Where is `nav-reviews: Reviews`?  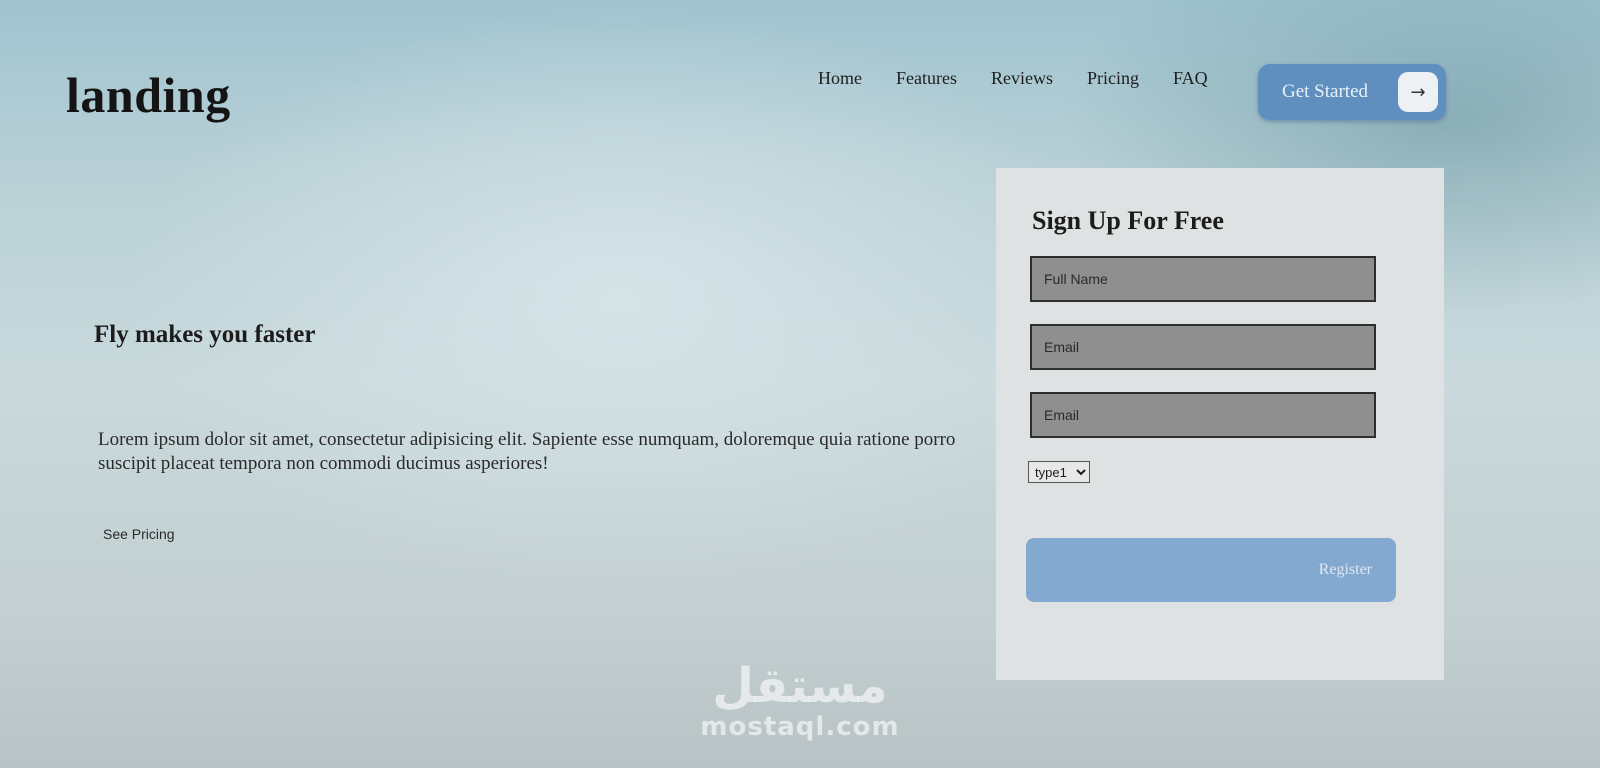 nav-reviews: Reviews is located at coordinates (1022, 78).